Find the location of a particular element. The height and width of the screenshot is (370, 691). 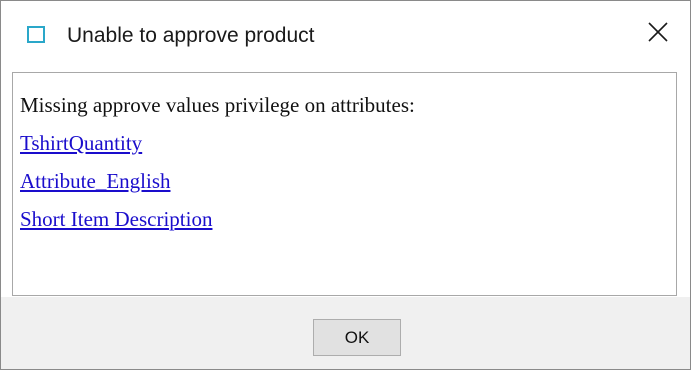

window-app-icon is located at coordinates (36, 34).